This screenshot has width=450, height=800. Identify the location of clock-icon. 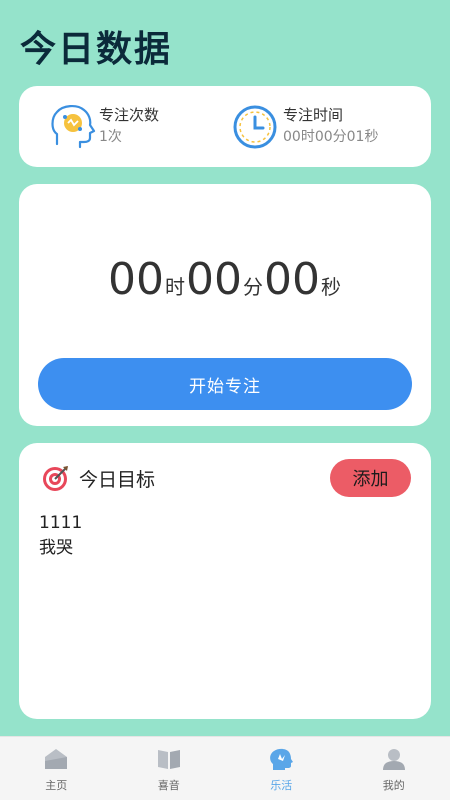
(257, 126).